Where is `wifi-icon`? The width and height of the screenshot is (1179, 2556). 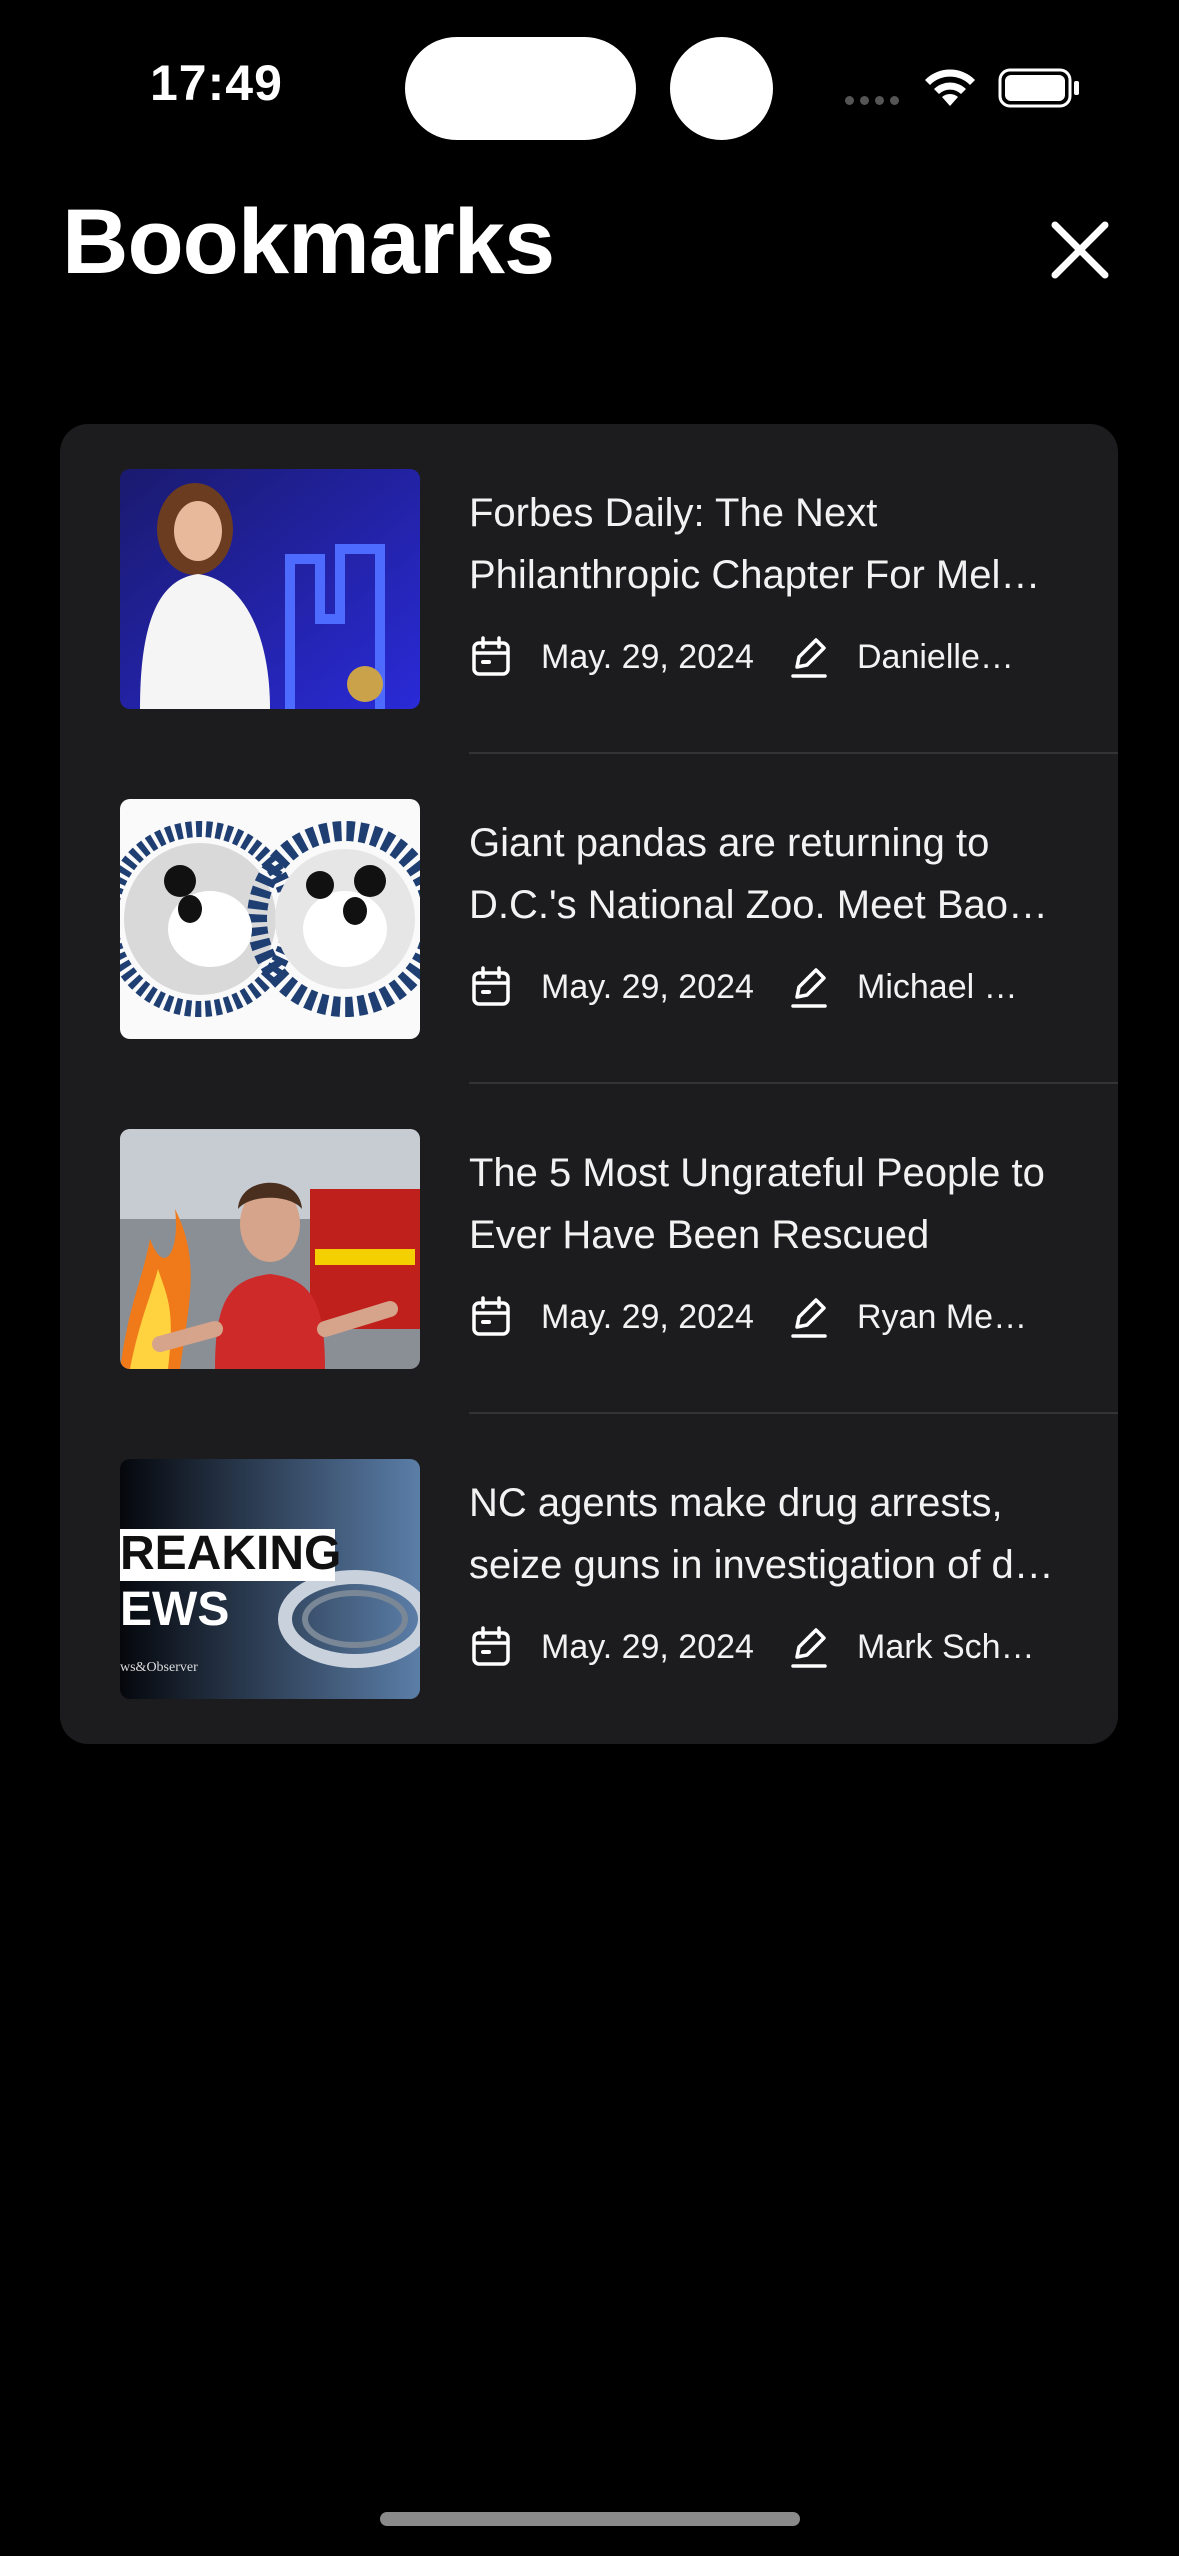 wifi-icon is located at coordinates (950, 87).